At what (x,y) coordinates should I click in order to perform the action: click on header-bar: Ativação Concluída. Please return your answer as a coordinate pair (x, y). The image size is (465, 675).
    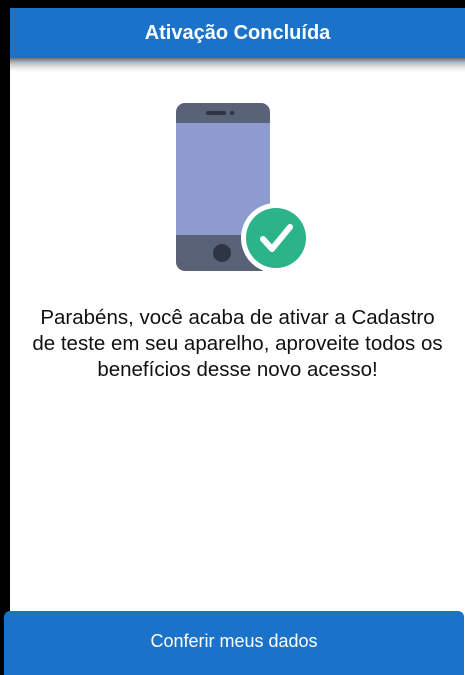
    Looking at the image, I should click on (237, 33).